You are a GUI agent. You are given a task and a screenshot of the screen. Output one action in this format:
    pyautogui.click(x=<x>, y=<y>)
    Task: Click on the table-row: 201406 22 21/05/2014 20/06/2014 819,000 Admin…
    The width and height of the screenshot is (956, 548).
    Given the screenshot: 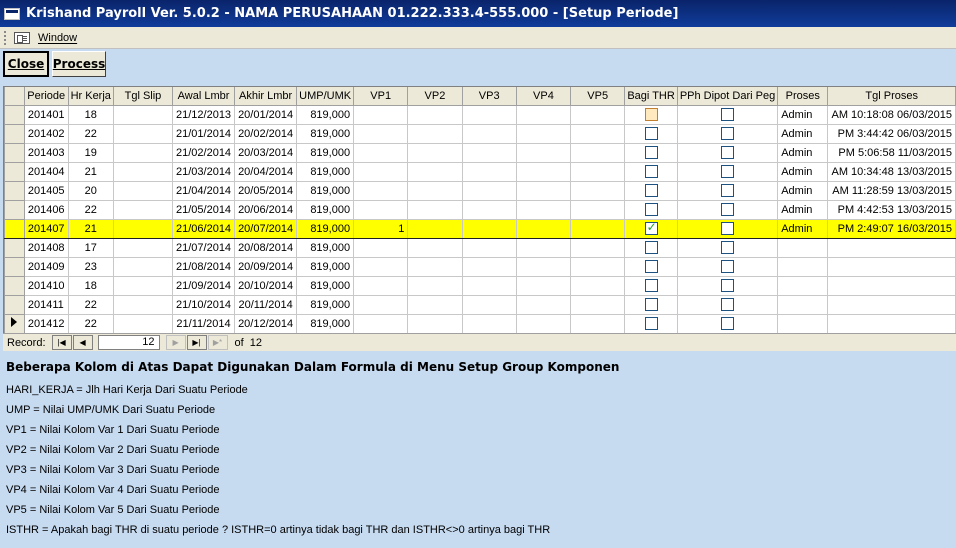 What is the action you would take?
    pyautogui.click(x=480, y=209)
    